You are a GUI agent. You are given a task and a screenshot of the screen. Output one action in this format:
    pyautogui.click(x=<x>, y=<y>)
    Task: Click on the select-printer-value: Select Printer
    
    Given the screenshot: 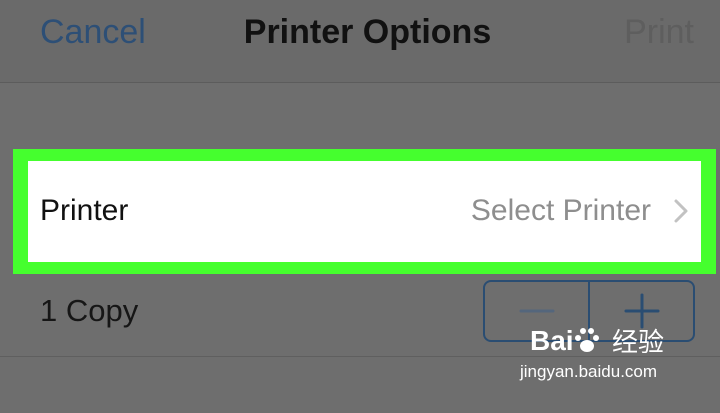 What is the action you would take?
    pyautogui.click(x=560, y=210)
    